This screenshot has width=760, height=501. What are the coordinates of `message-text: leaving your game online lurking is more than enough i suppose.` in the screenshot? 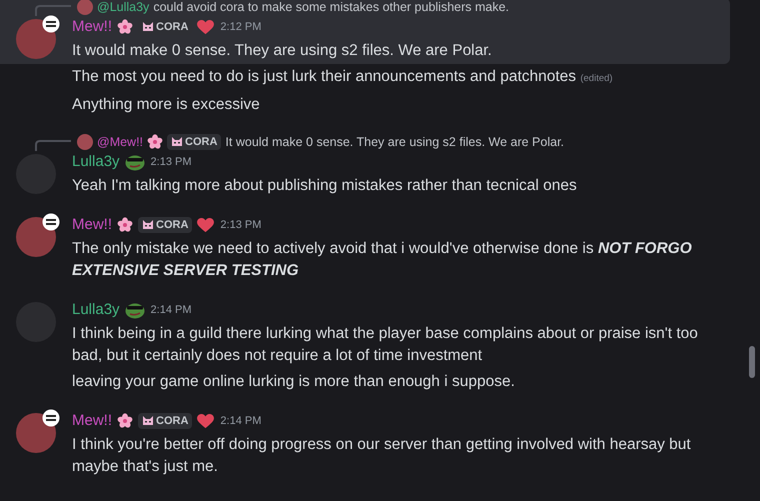 It's located at (293, 381).